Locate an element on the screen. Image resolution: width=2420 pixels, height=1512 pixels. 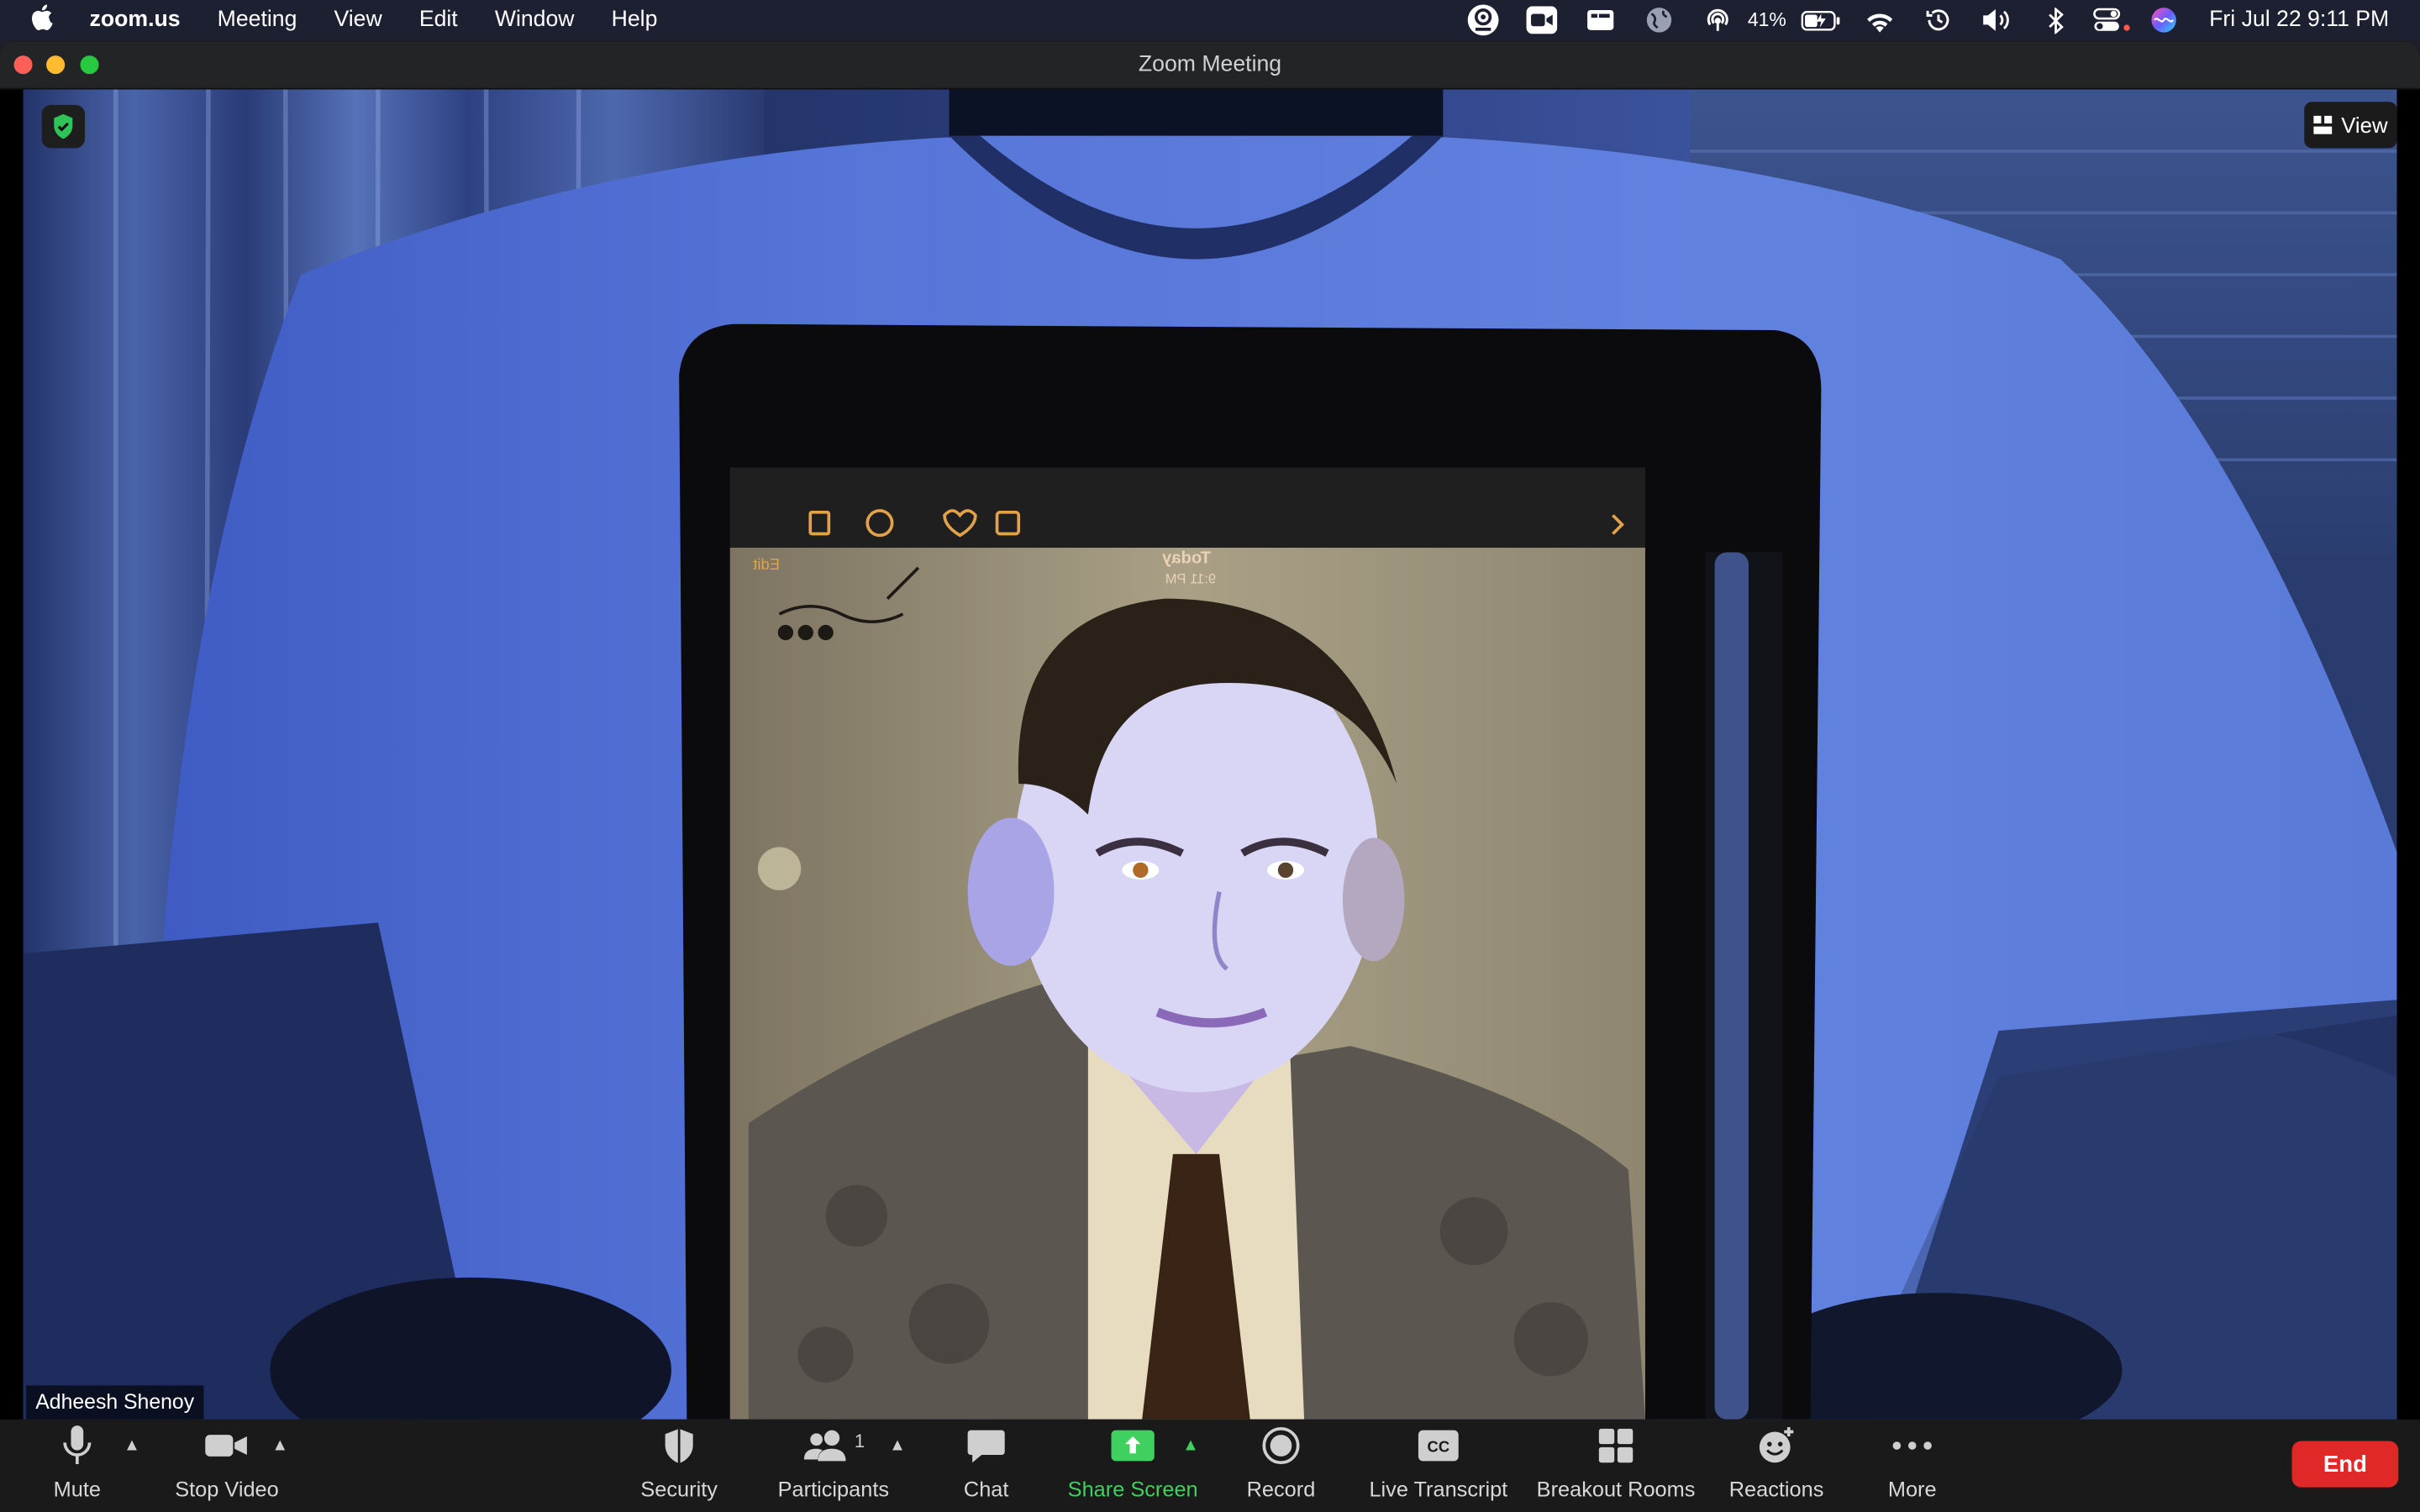
participants-icon is located at coordinates (824, 1446).